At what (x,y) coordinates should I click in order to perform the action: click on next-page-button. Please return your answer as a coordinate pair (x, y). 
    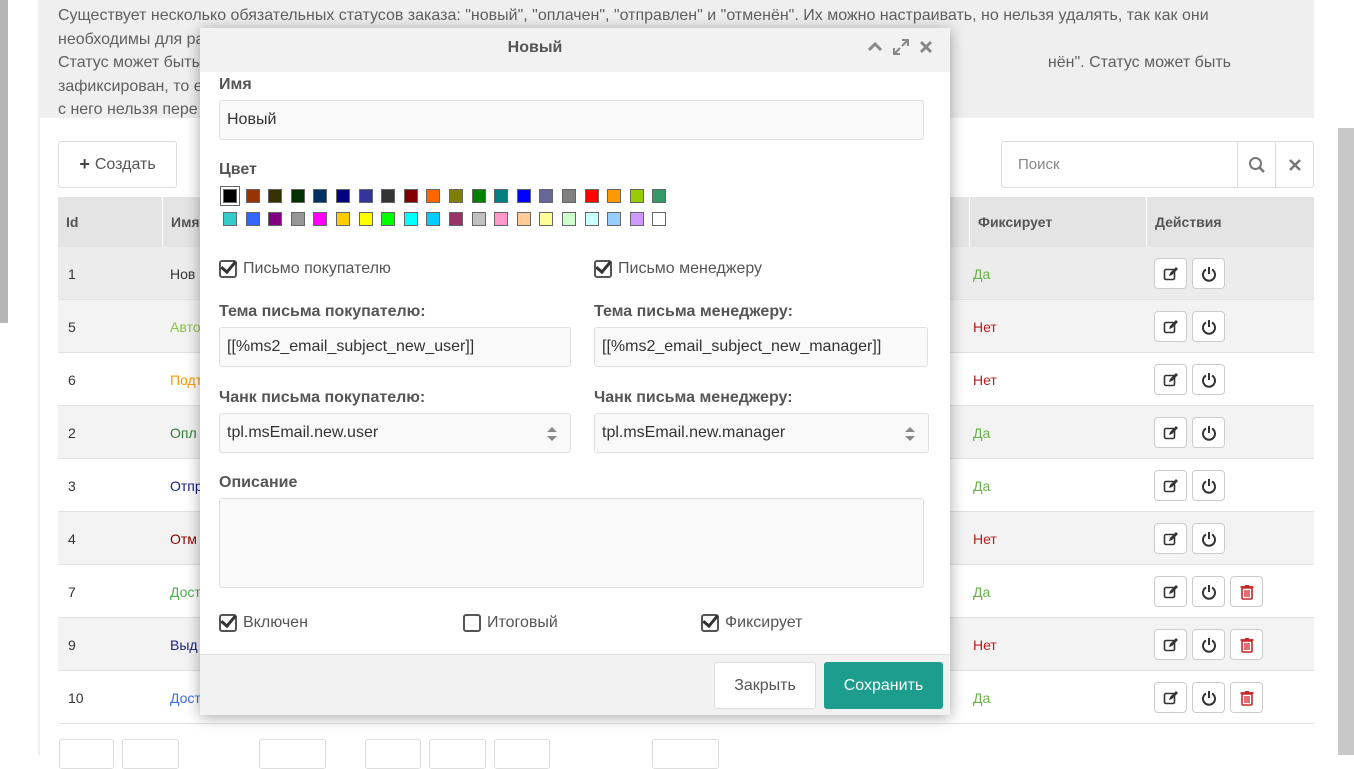
    Looking at the image, I should click on (393, 754).